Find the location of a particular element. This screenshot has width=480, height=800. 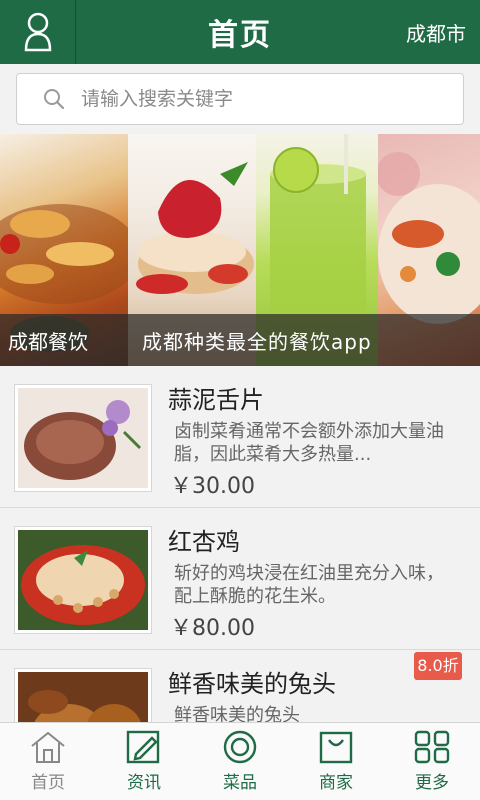

tab-dishes-label: 菜品 is located at coordinates (240, 783).